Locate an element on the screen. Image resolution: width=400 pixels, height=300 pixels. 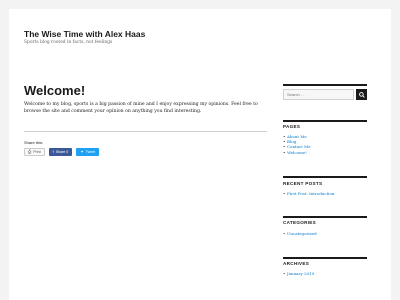
category-item: Uncategorized is located at coordinates (300, 233).